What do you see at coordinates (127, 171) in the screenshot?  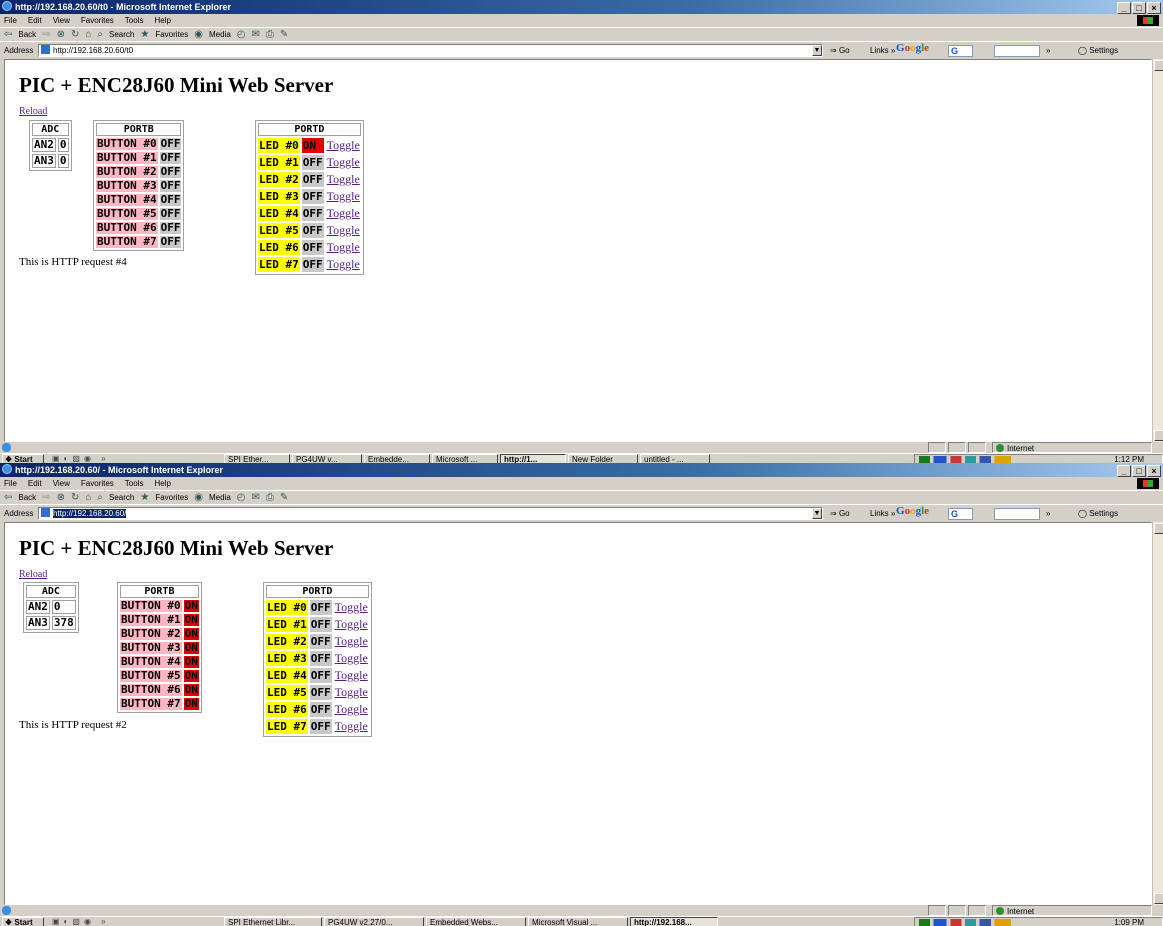 I see `button-name: BUTTON #2` at bounding box center [127, 171].